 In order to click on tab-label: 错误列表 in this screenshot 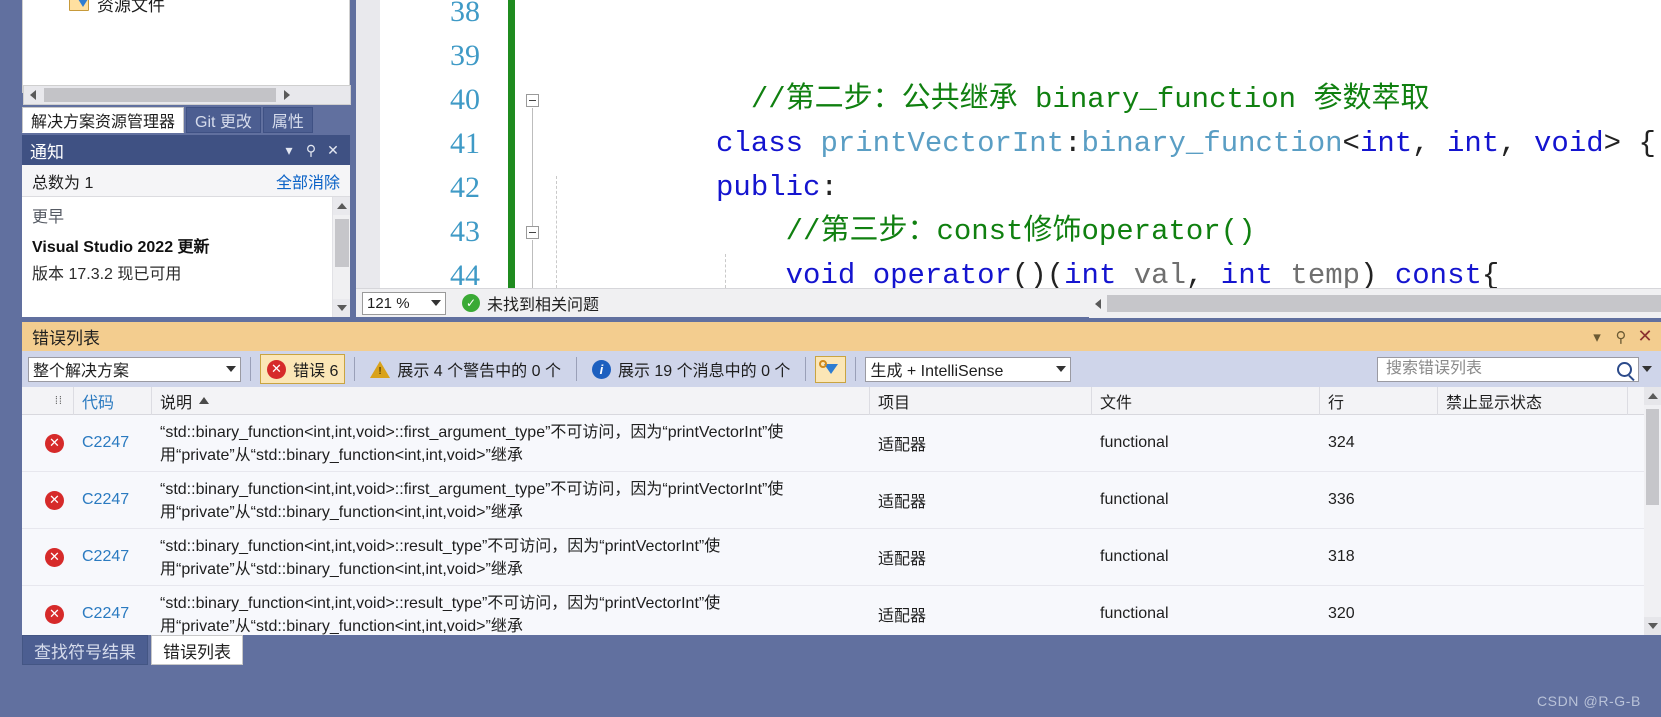, I will do `click(197, 652)`.